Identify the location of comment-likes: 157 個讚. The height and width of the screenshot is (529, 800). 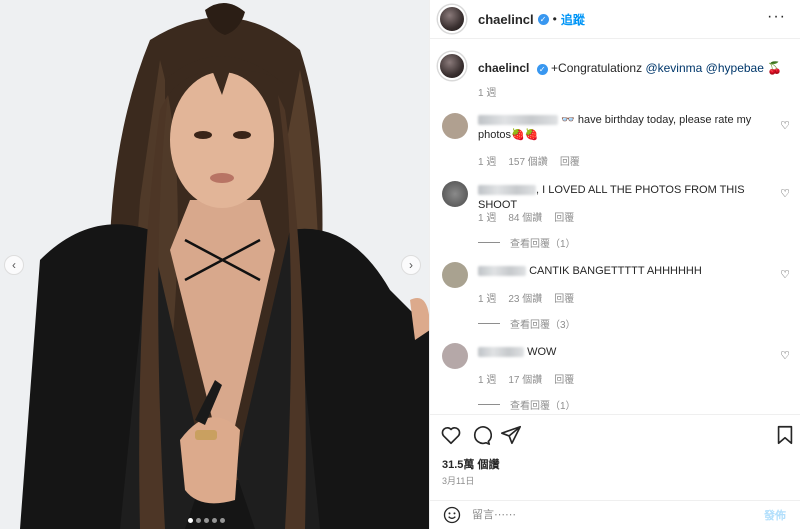
(527, 160).